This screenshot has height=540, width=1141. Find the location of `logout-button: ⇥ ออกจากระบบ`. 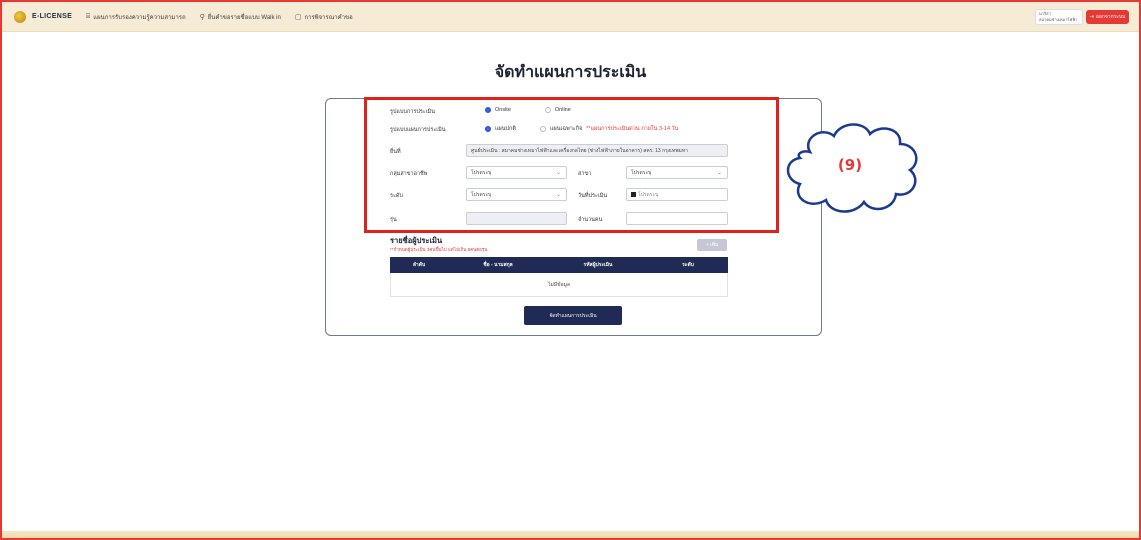

logout-button: ⇥ ออกจากระบบ is located at coordinates (1107, 17).